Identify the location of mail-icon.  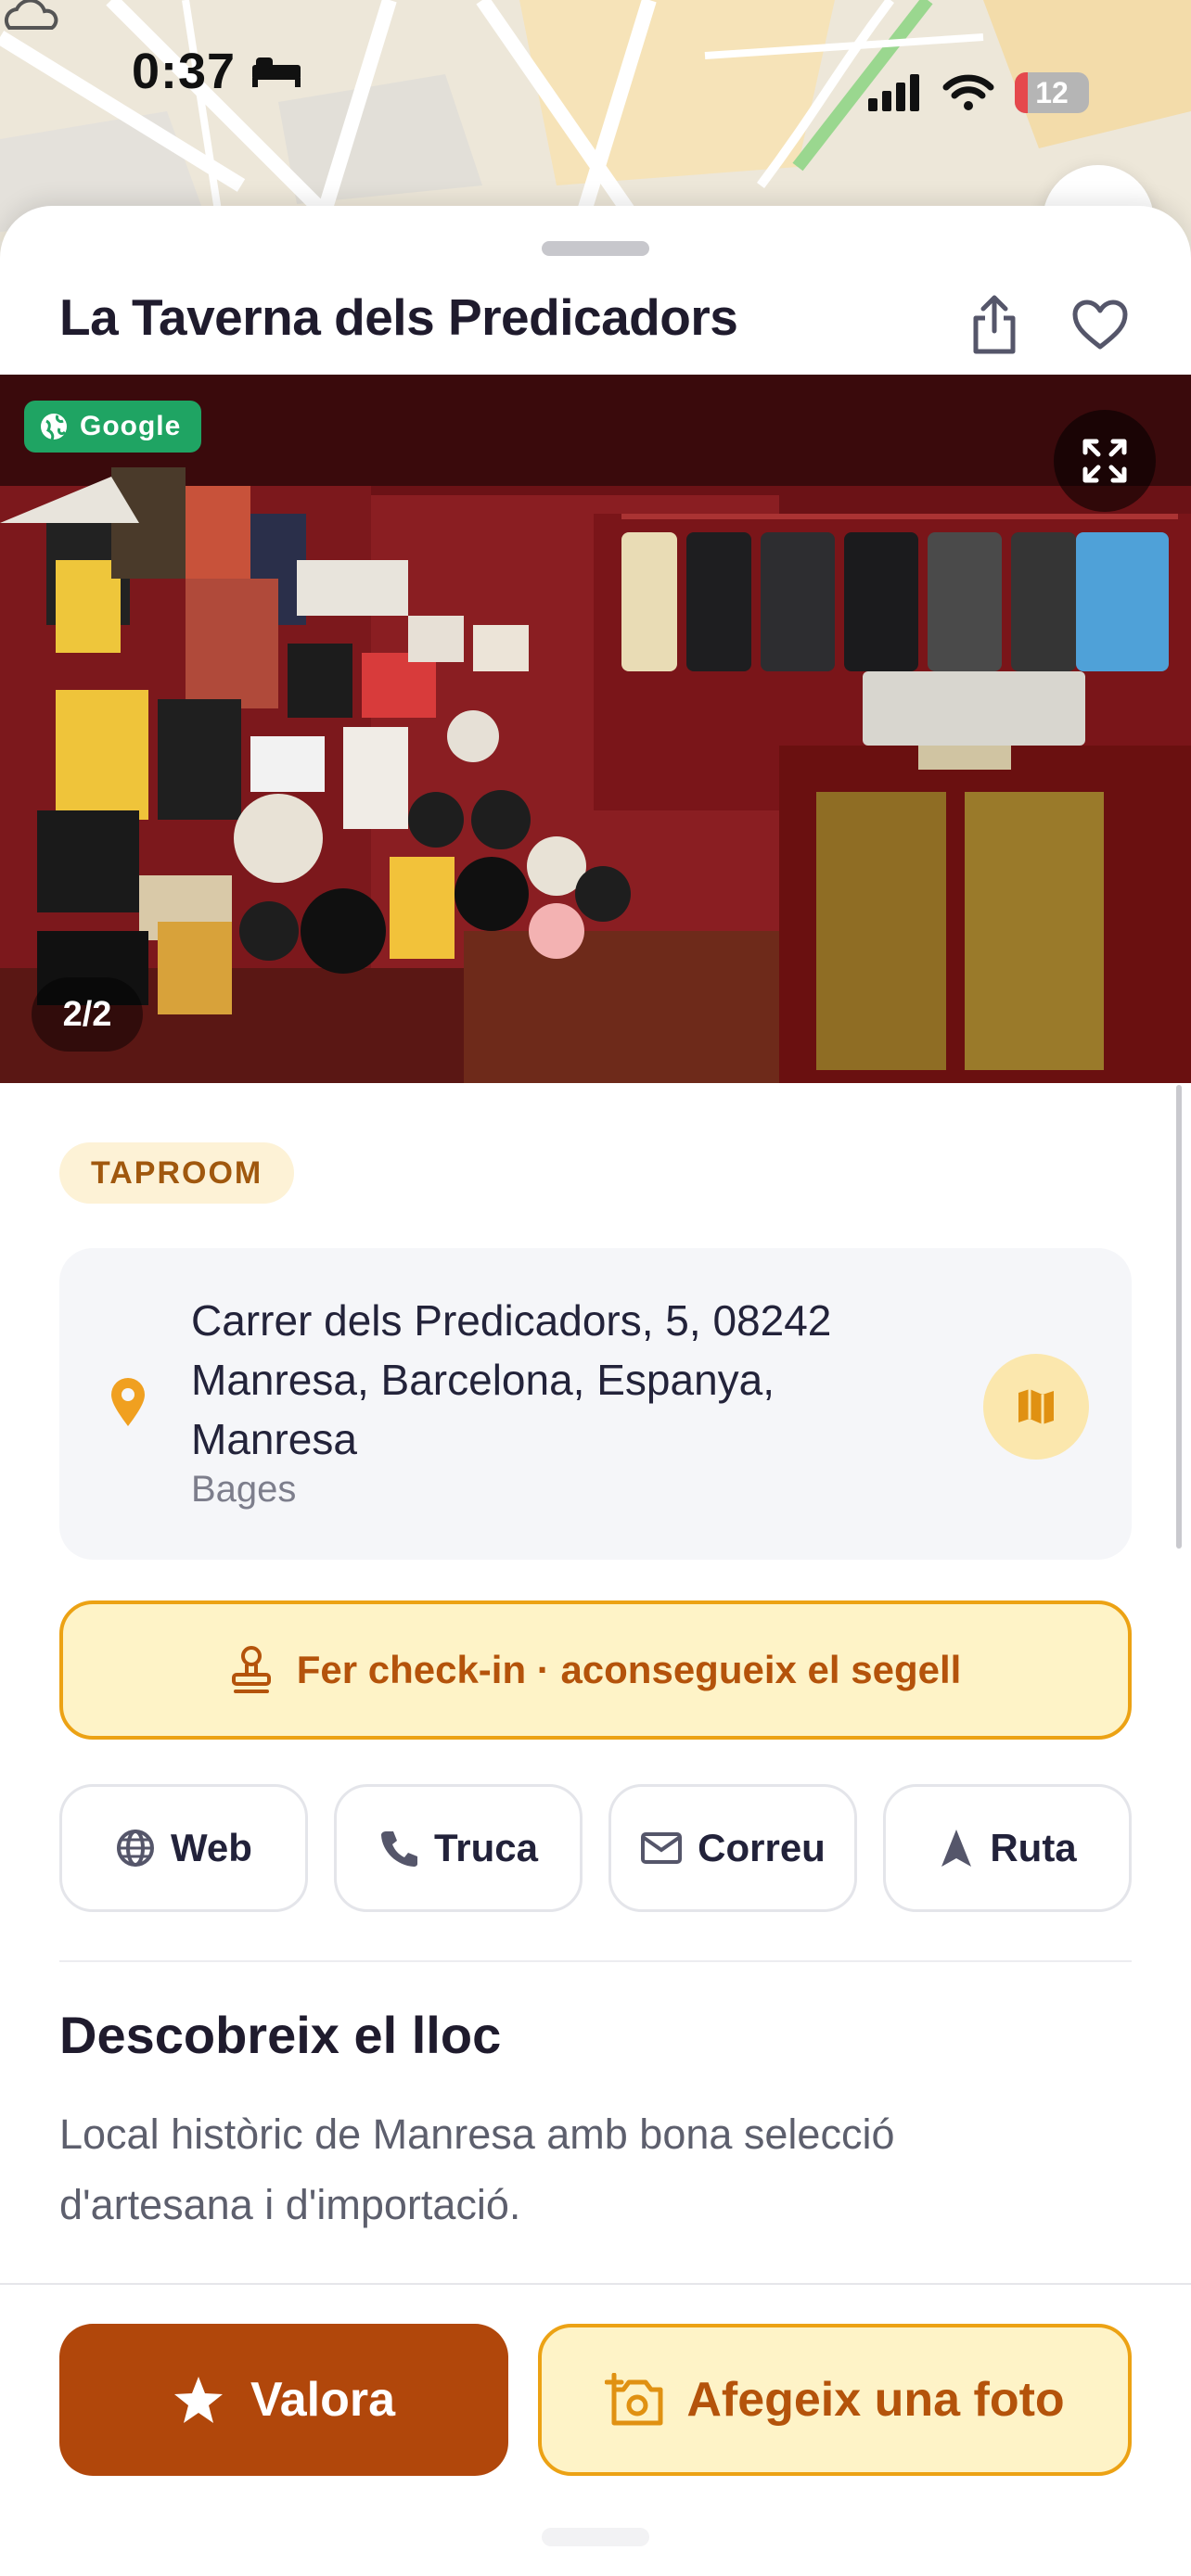
(662, 1848).